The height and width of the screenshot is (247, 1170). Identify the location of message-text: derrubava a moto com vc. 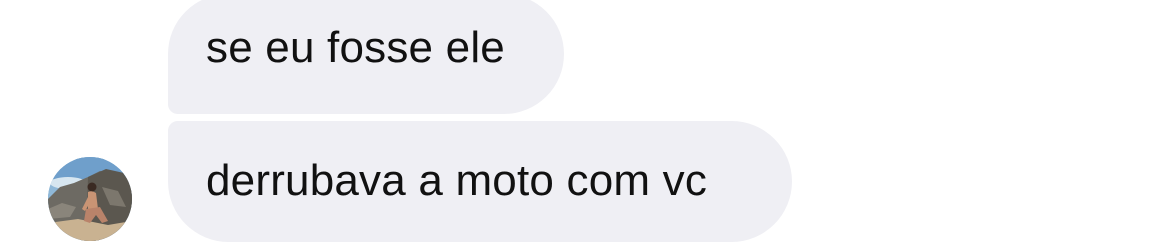
(457, 180).